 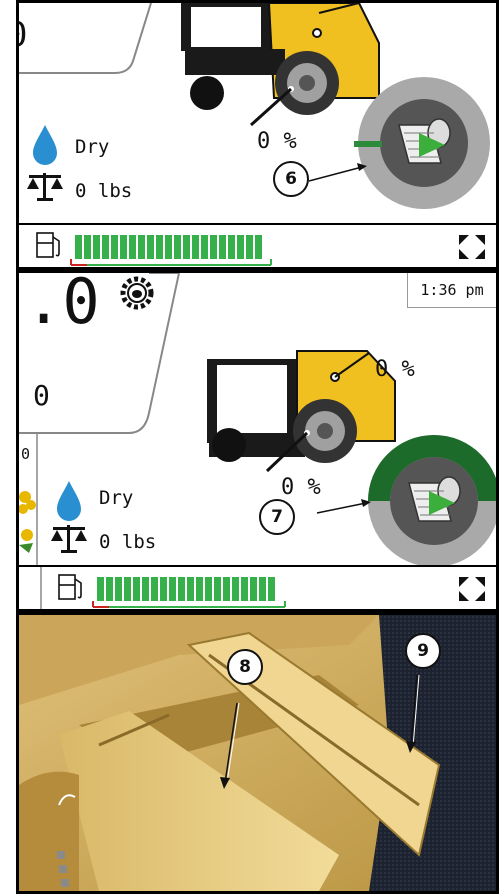 I want to click on speed-tile-outline, so click(x=85, y=38).